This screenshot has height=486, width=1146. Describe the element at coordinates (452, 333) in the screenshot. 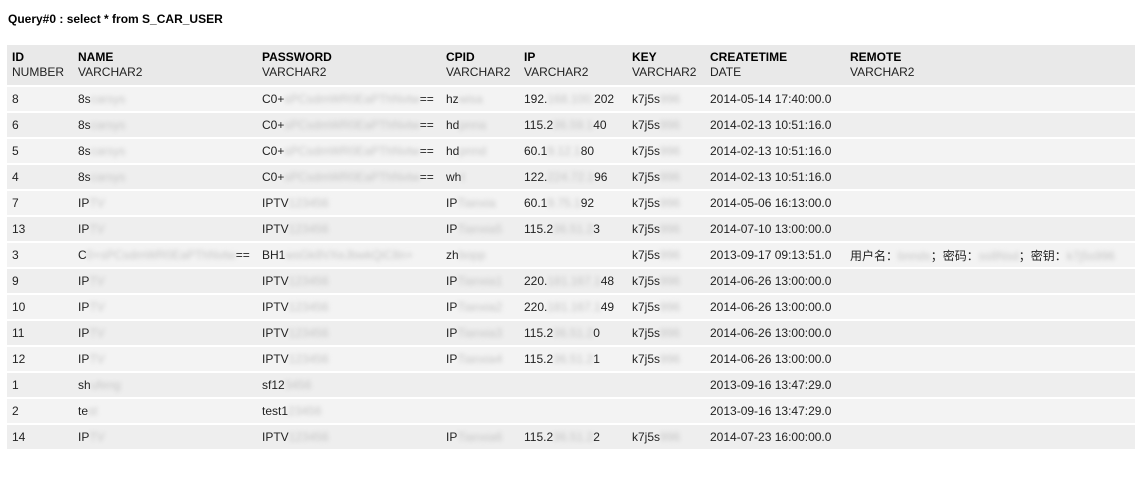

I see `cell-cpid: IP` at that location.